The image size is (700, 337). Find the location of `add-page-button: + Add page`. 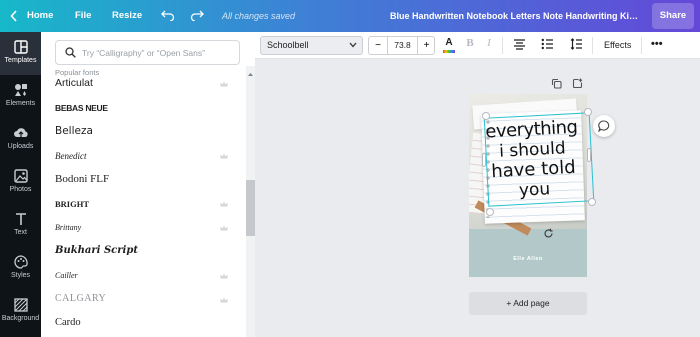

add-page-button: + Add page is located at coordinates (528, 303).